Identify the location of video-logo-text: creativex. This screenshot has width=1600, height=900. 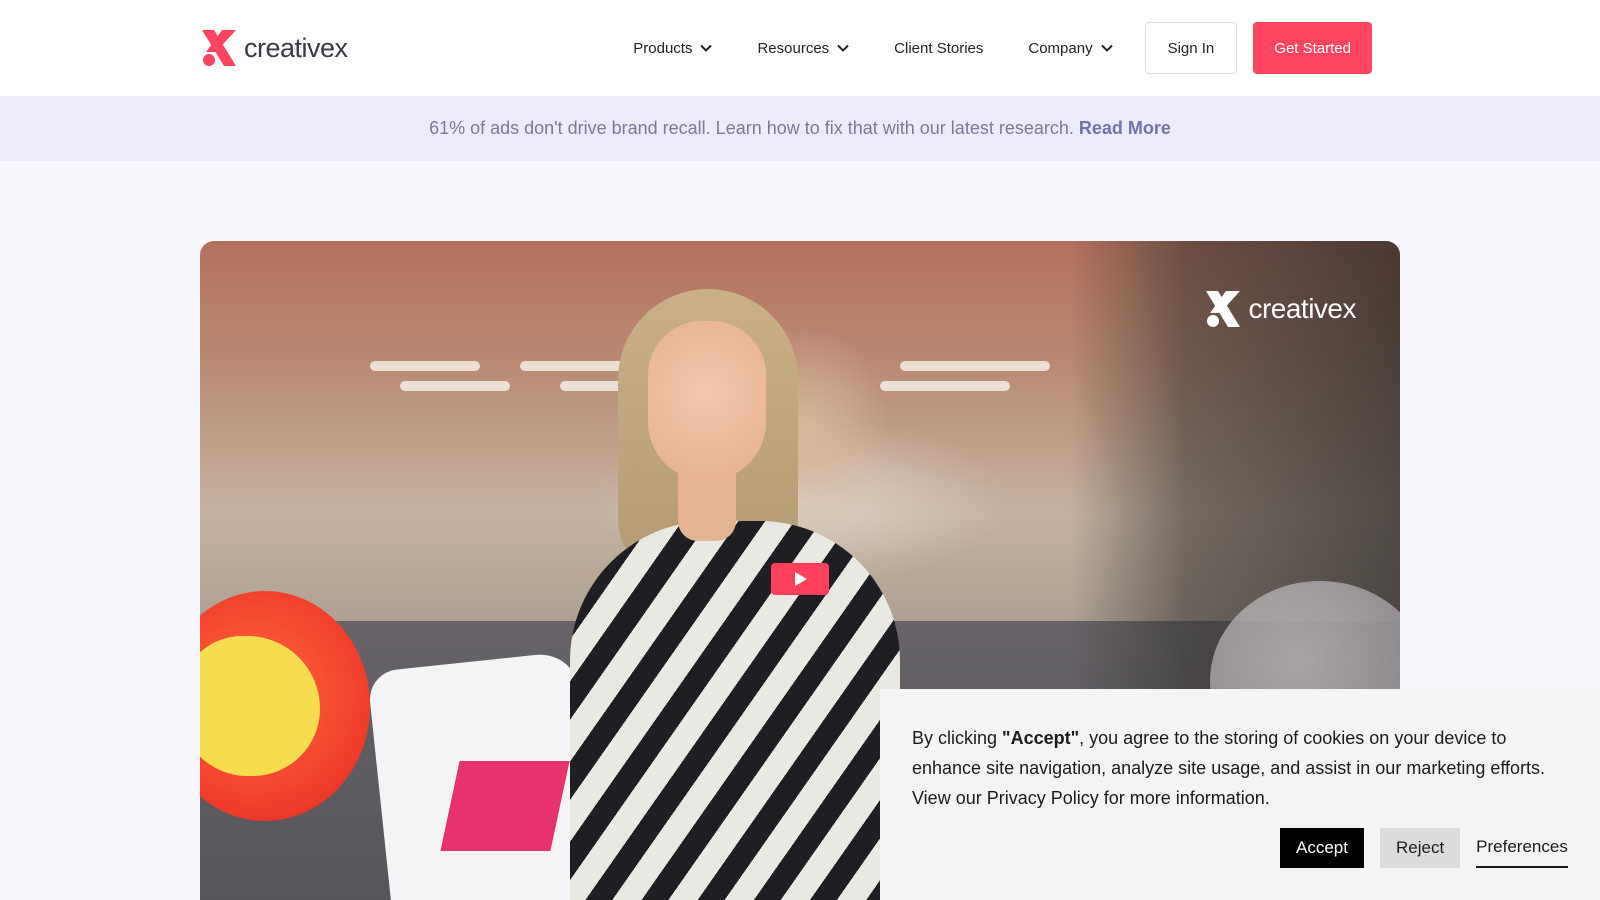
(1302, 308).